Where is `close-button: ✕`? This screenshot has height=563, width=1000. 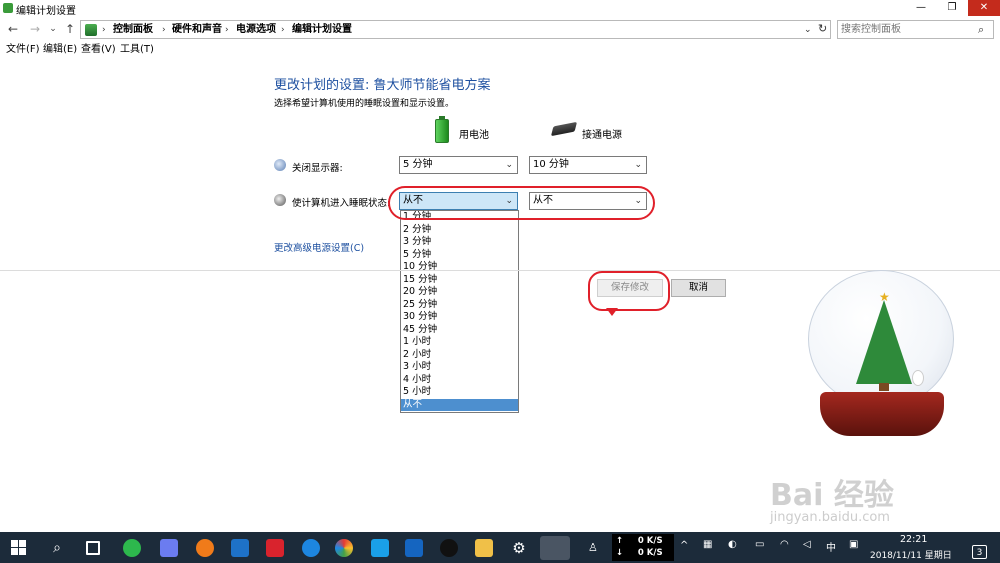 close-button: ✕ is located at coordinates (984, 8).